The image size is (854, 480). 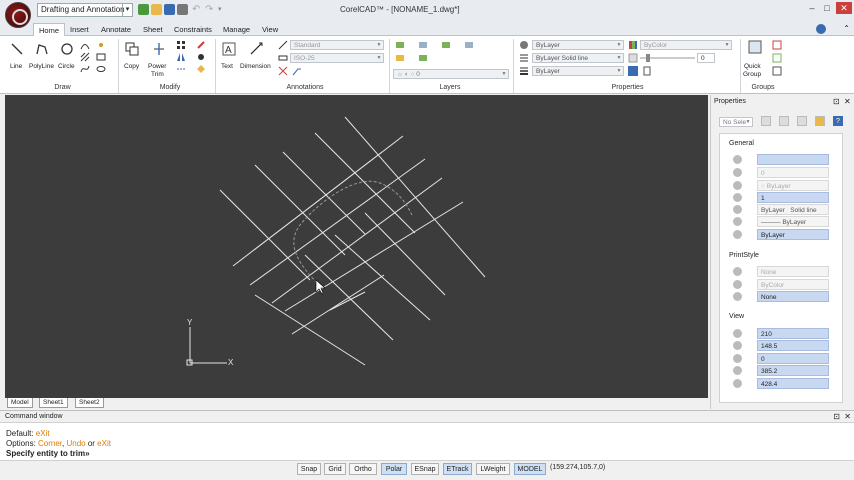 What do you see at coordinates (201, 69) in the screenshot?
I see `explode-icon` at bounding box center [201, 69].